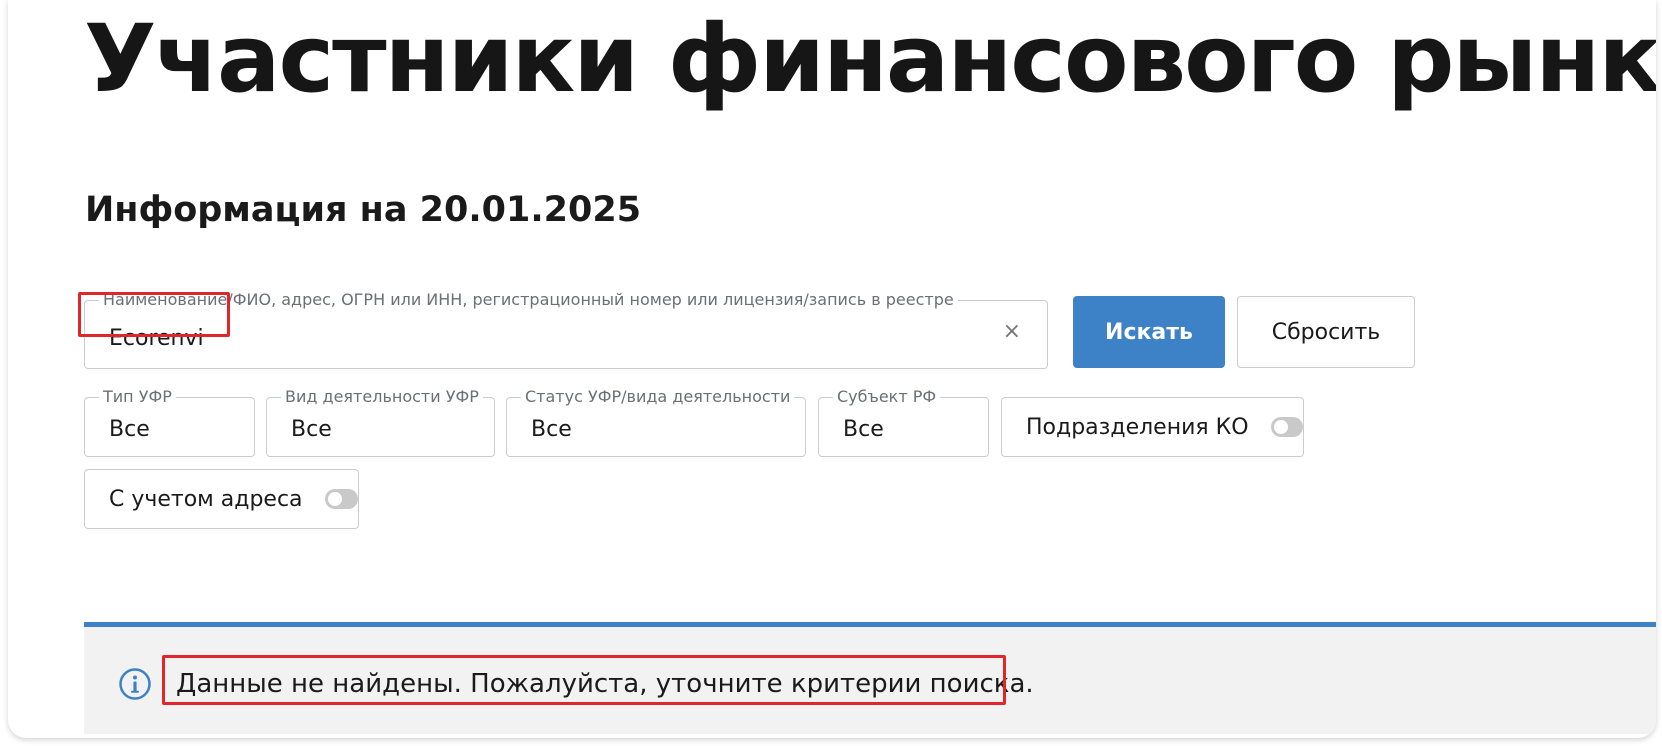 This screenshot has height=746, width=1662. Describe the element at coordinates (156, 338) in the screenshot. I see `search-input: Ecorenvi` at that location.